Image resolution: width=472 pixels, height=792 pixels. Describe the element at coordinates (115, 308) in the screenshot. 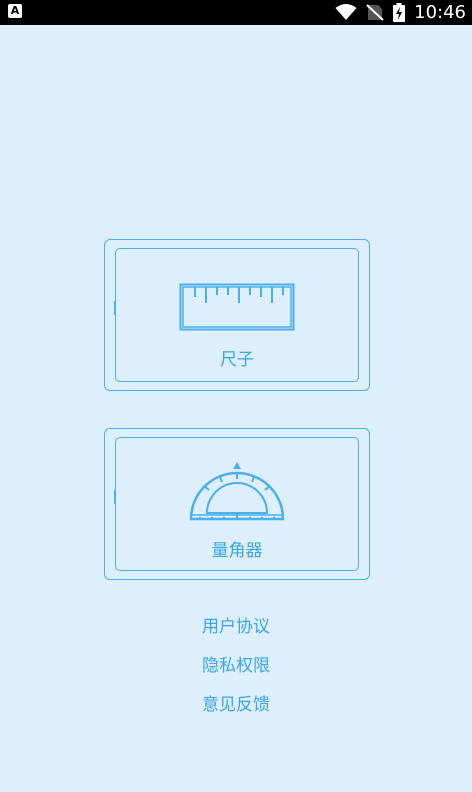

I see `ruler-card-side-mark` at that location.